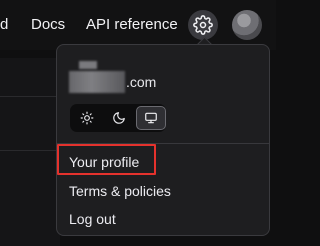 The image size is (320, 246). I want to click on sun-icon, so click(87, 118).